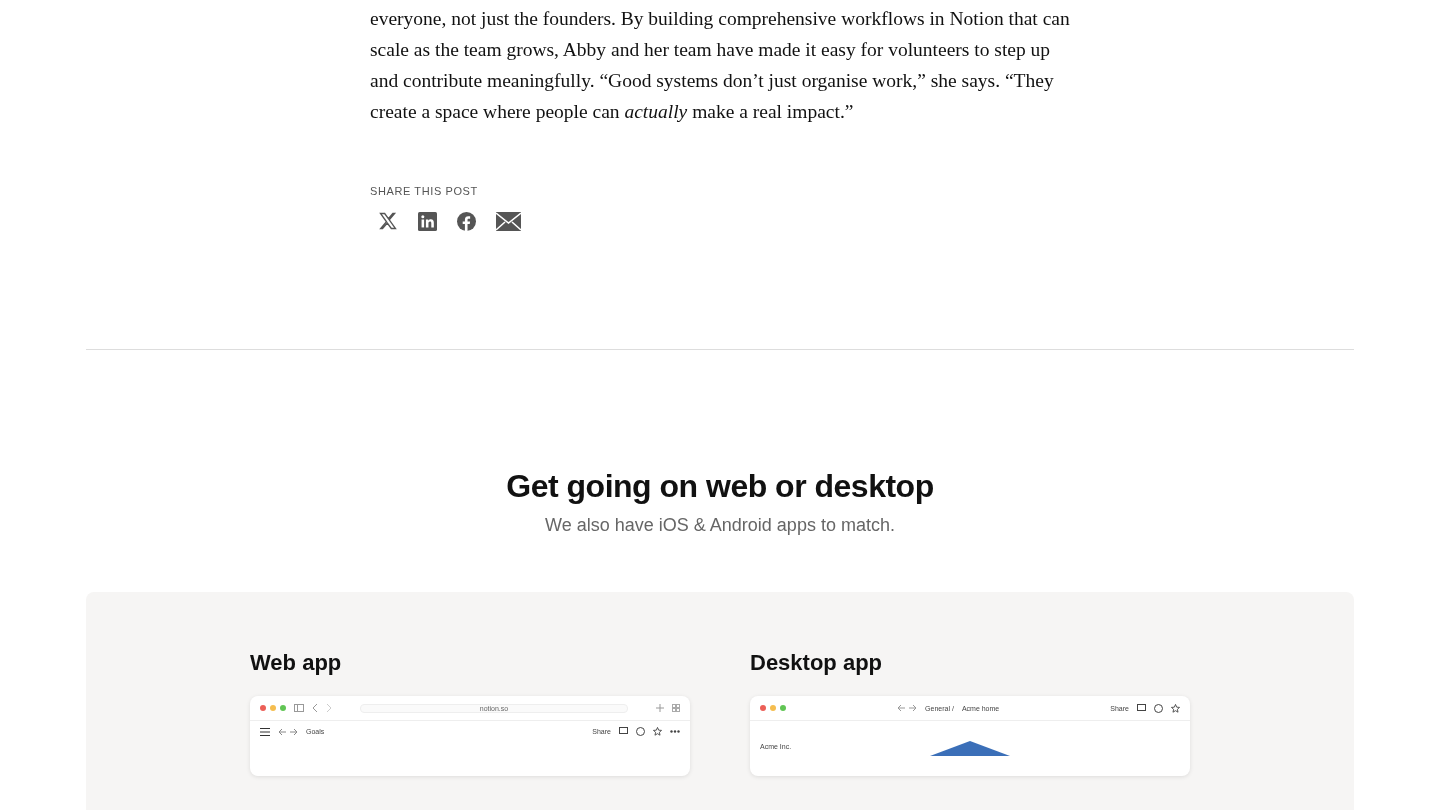 The height and width of the screenshot is (810, 1440). I want to click on plus-icon, so click(660, 708).